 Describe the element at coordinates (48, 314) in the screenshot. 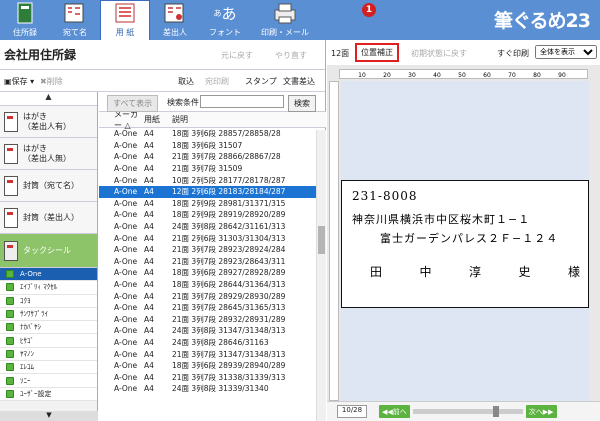

I see `maker-item: ｻﾝﾜｻﾌﾟﾗｲ` at that location.